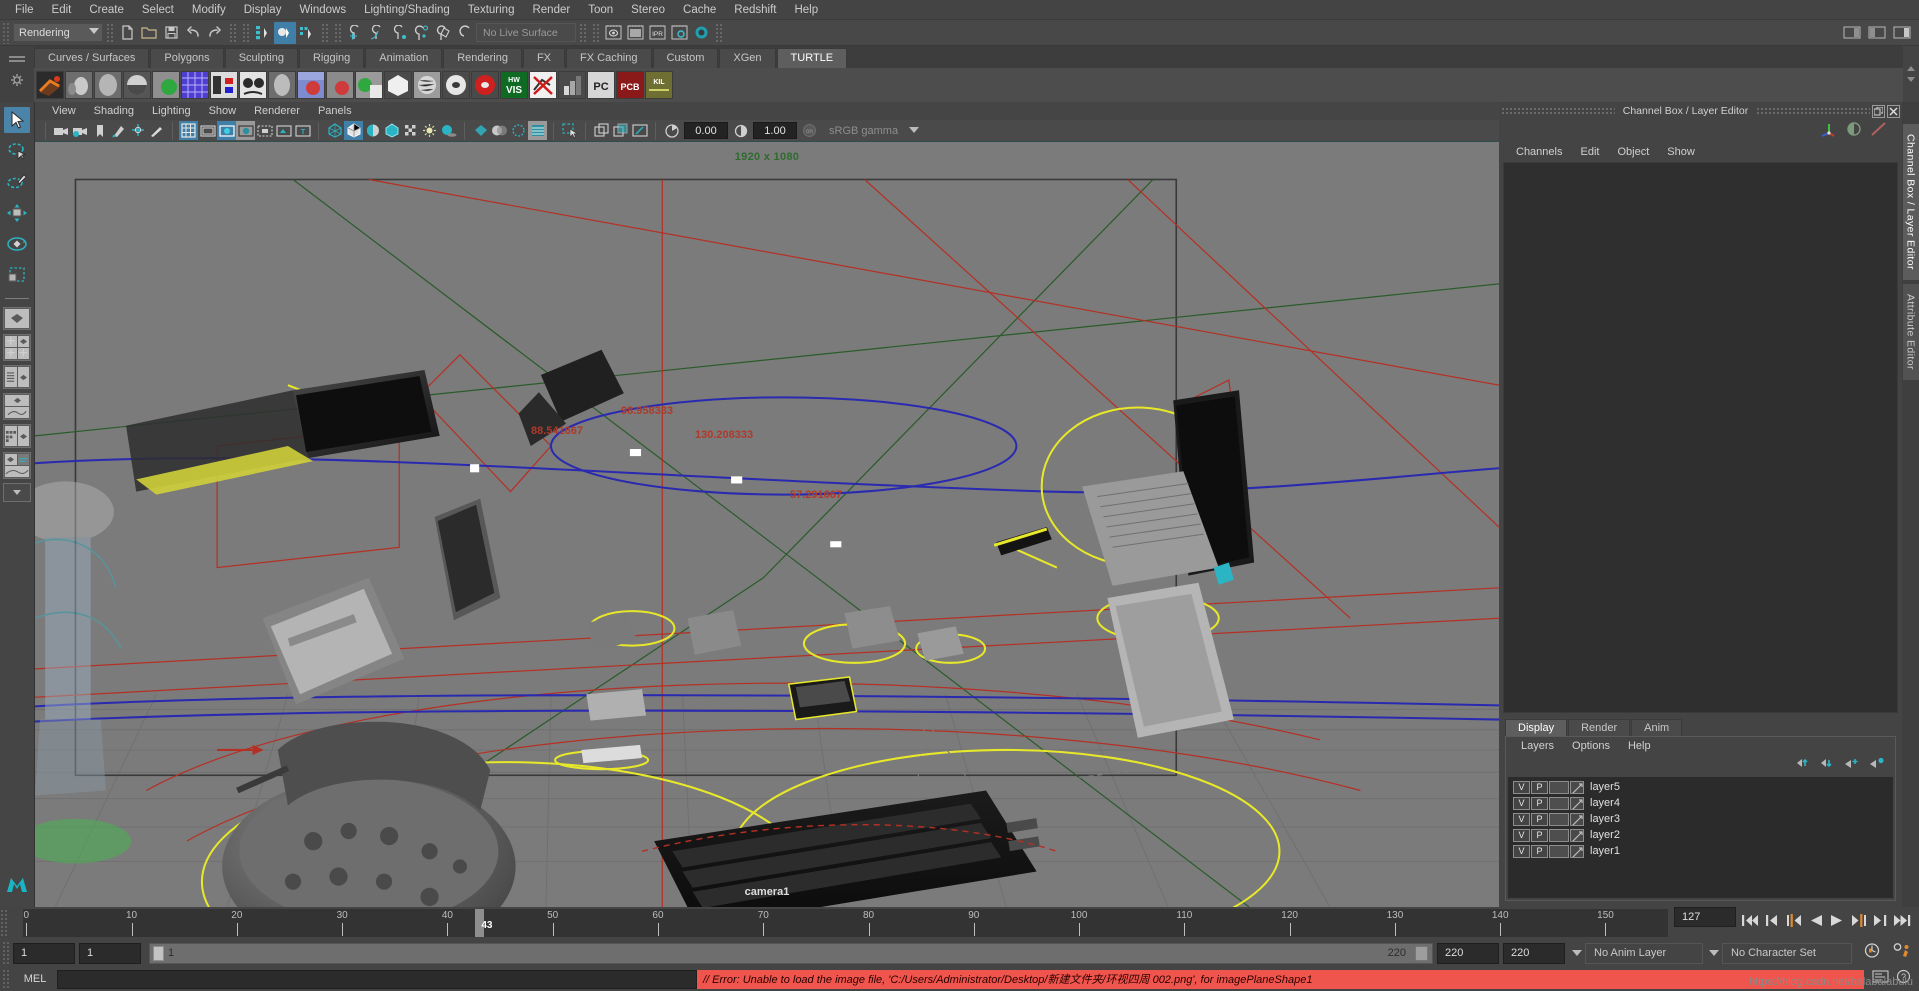  What do you see at coordinates (1750, 923) in the screenshot?
I see `go-to-start-button` at bounding box center [1750, 923].